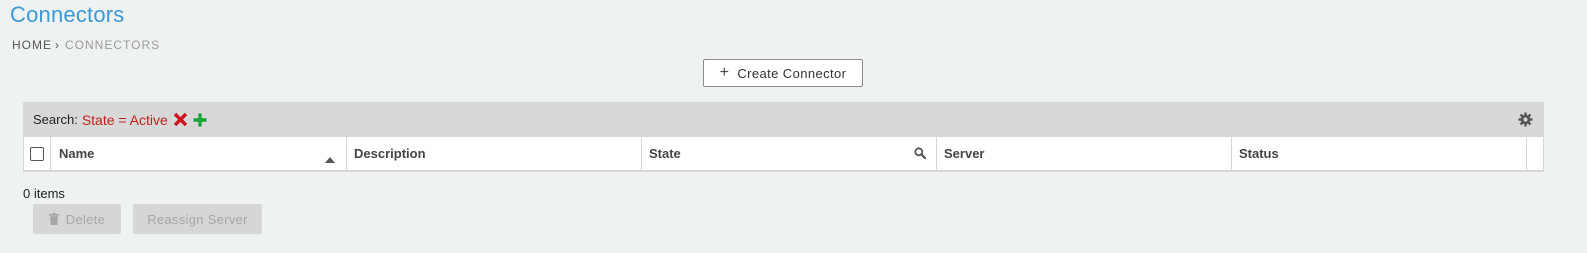  What do you see at coordinates (1084, 153) in the screenshot?
I see `column-header-server: Server` at bounding box center [1084, 153].